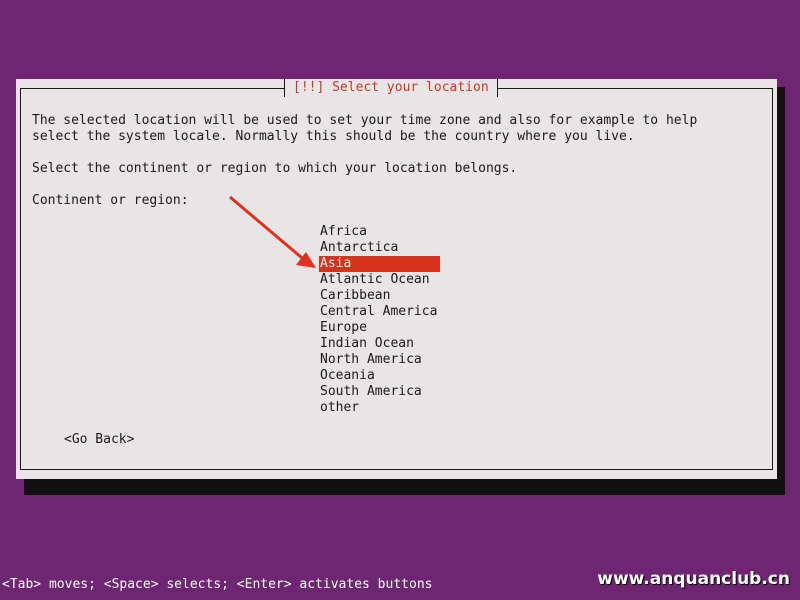  I want to click on watermark-text: www.anquanclub.cn, so click(693, 579).